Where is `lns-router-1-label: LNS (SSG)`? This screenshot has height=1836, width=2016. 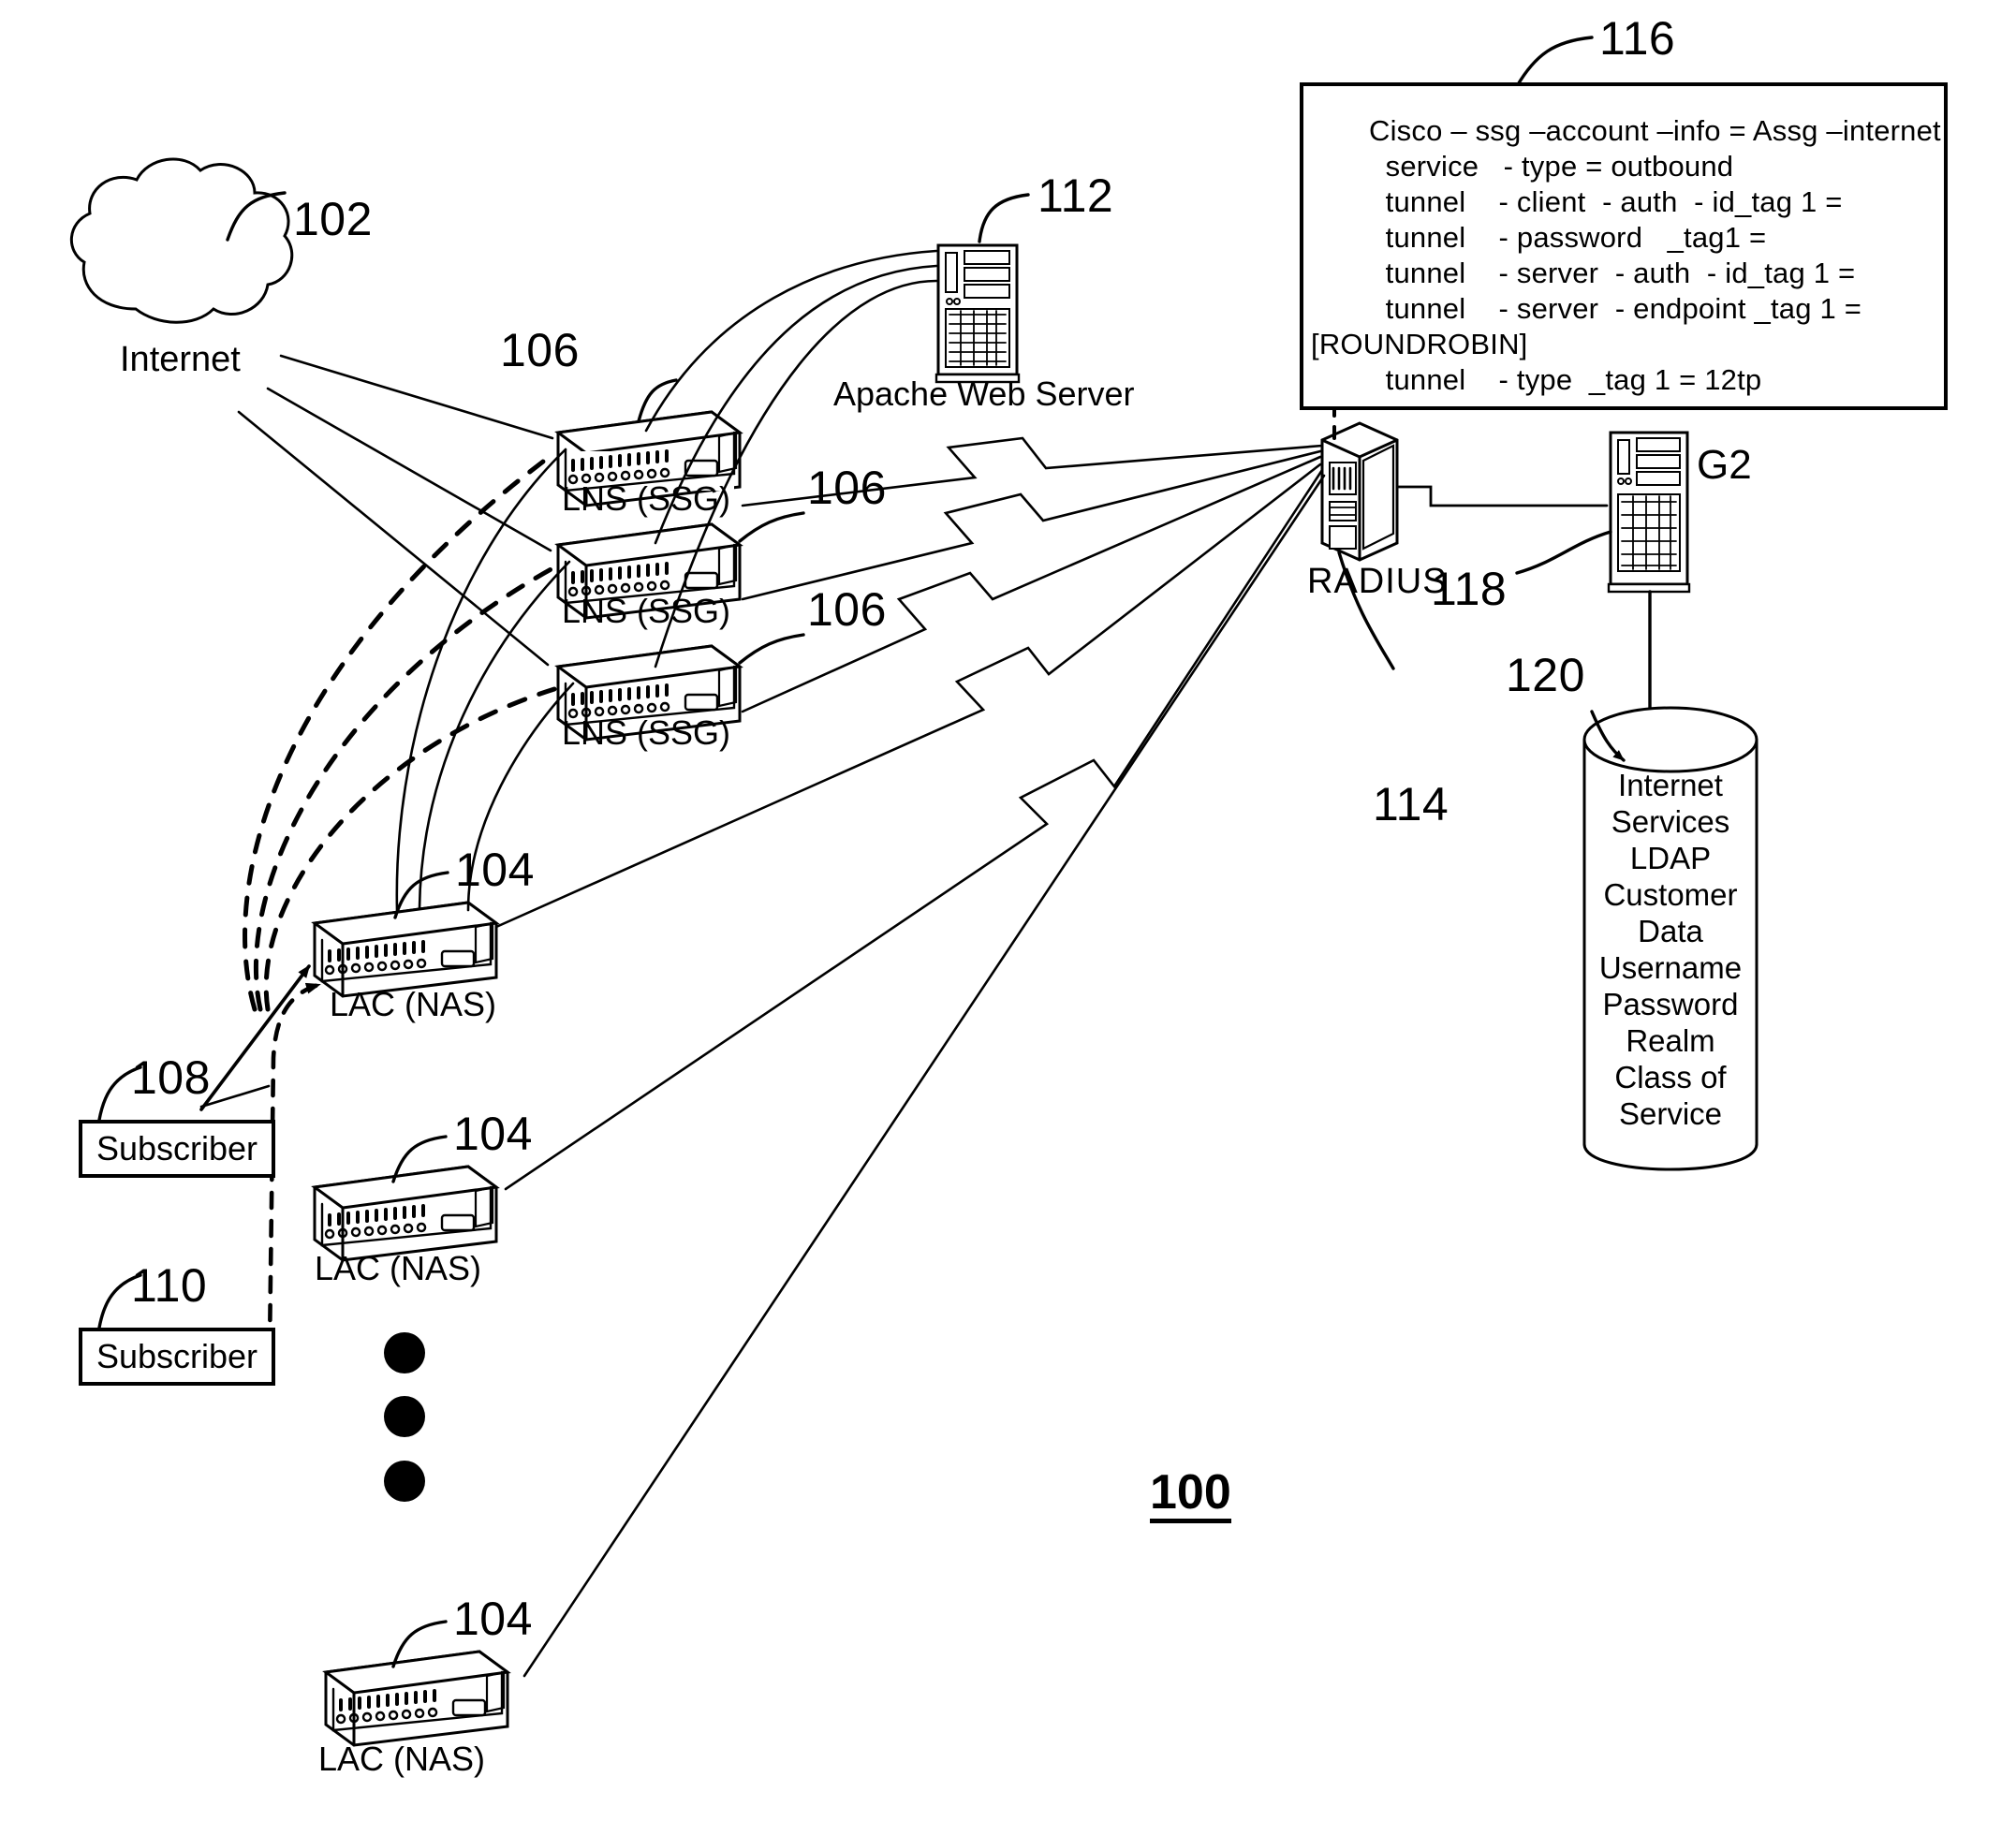
lns-router-1-label: LNS (SSG) is located at coordinates (646, 499).